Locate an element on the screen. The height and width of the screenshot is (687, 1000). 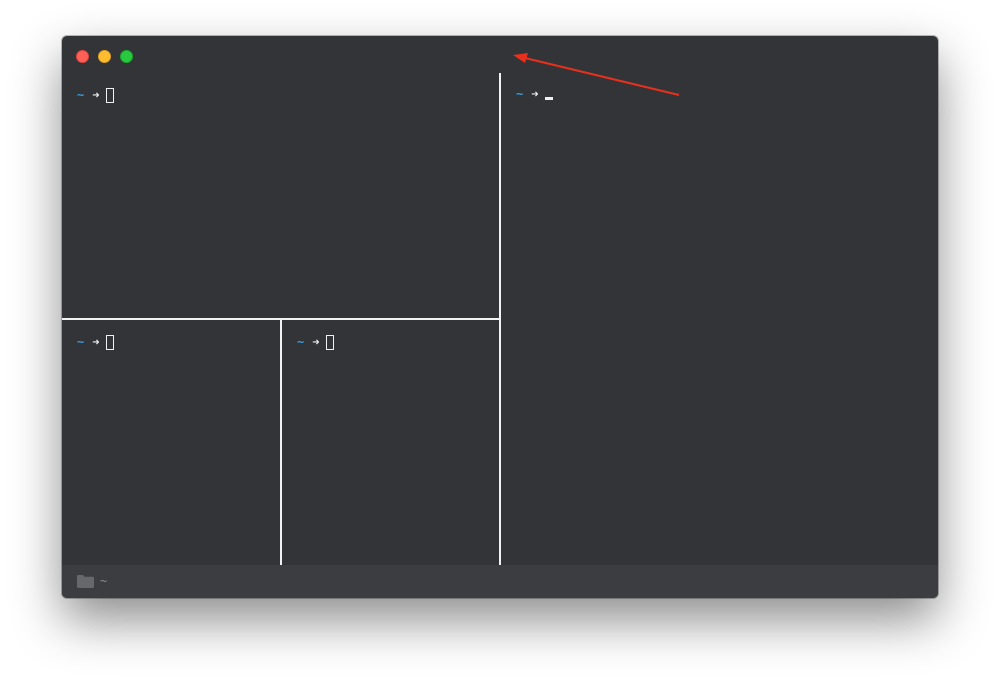
status-path: ~ is located at coordinates (104, 581).